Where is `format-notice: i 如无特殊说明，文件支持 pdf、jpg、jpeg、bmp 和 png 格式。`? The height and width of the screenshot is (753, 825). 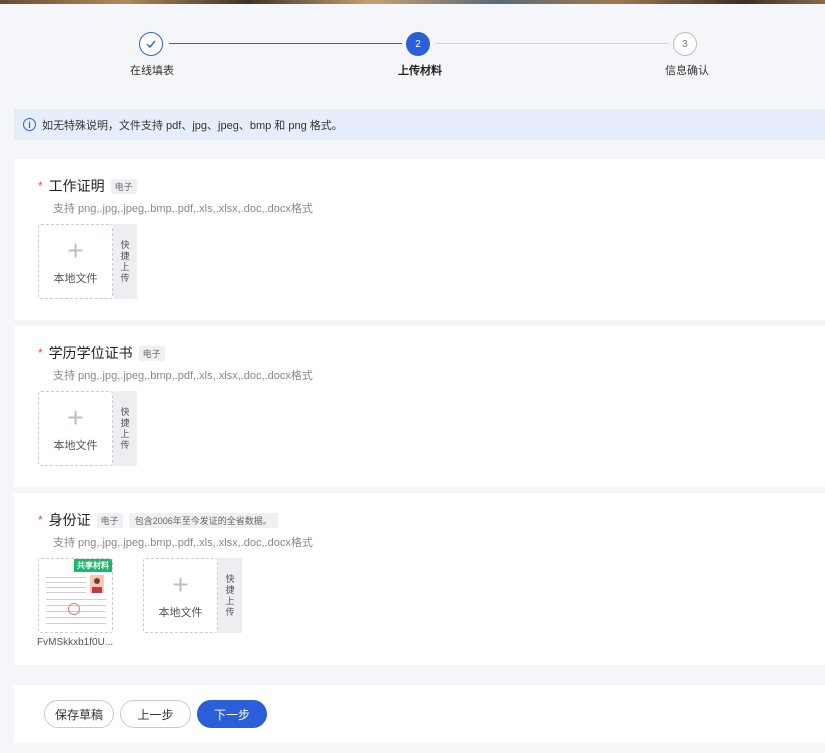 format-notice: i 如无特殊说明，文件支持 pdf、jpg、jpeg、bmp 和 png 格式。 is located at coordinates (419, 124).